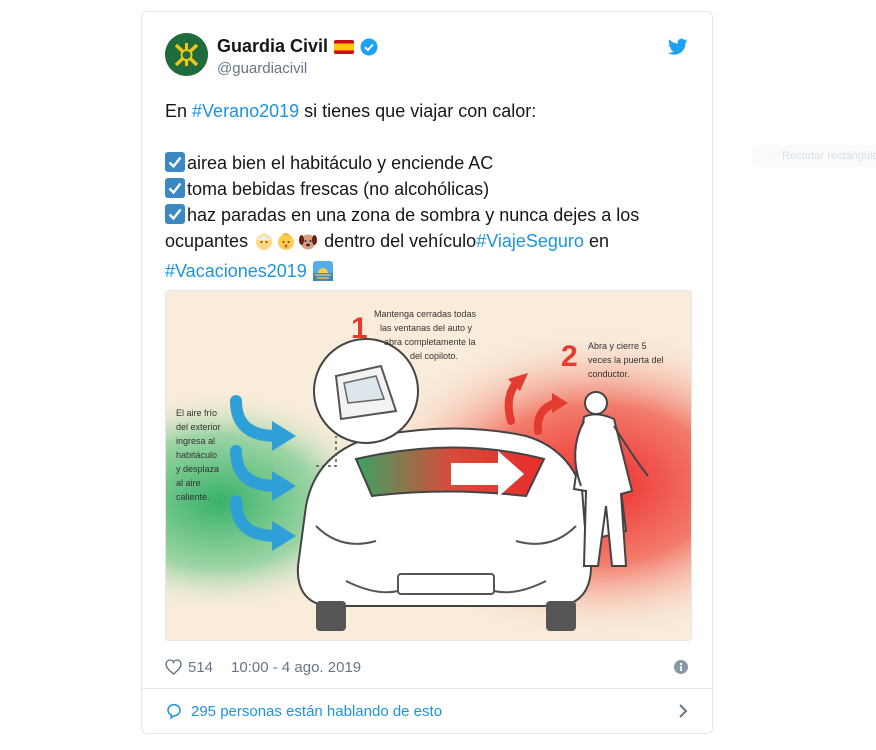  What do you see at coordinates (245, 111) in the screenshot?
I see `hashtag-verano: #Verano2019` at bounding box center [245, 111].